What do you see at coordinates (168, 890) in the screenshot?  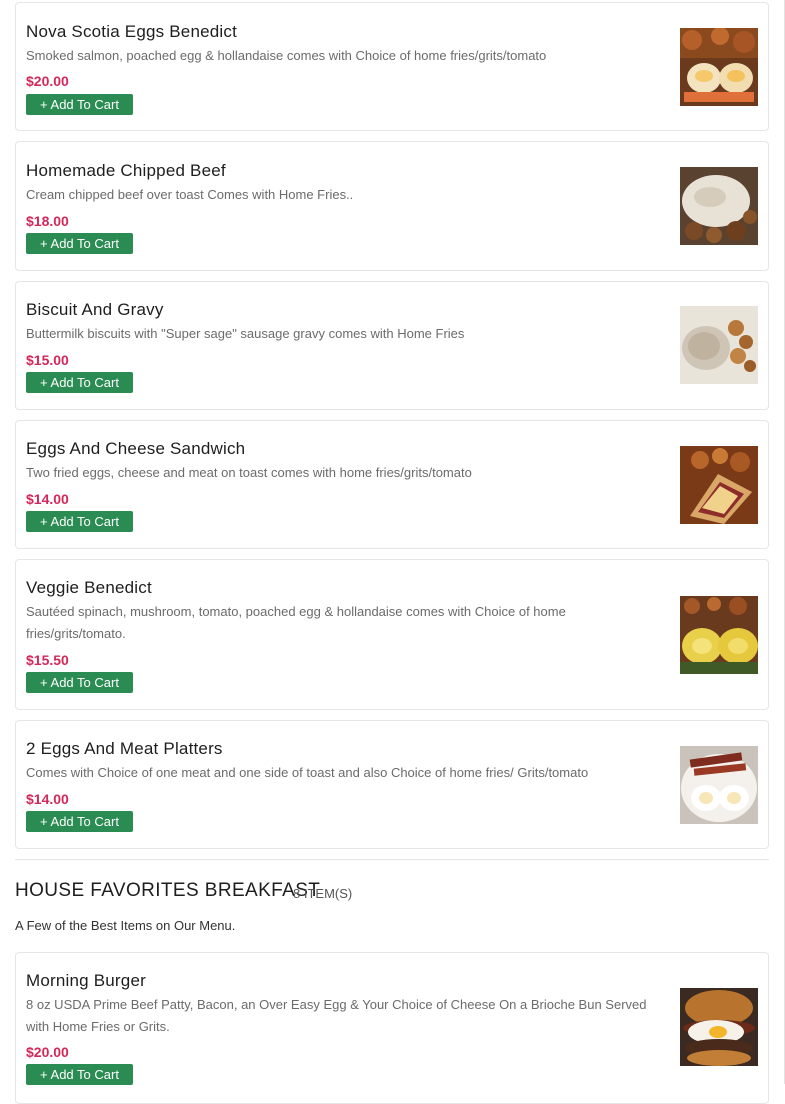 I see `section-title: HOUSE FAVORITES BREAKFAST` at bounding box center [168, 890].